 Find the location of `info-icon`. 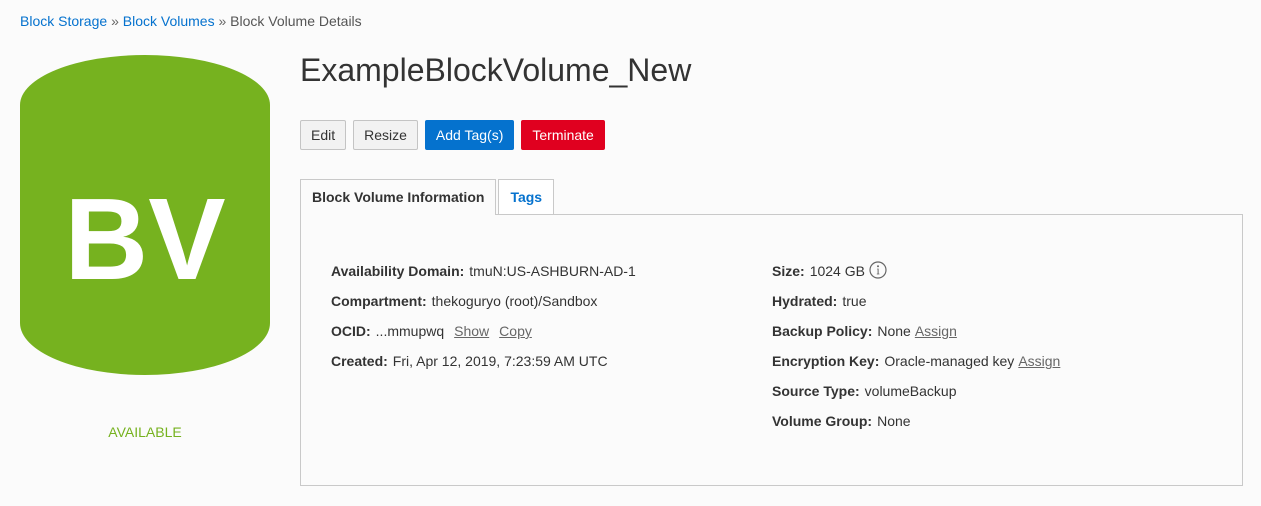

info-icon is located at coordinates (878, 270).